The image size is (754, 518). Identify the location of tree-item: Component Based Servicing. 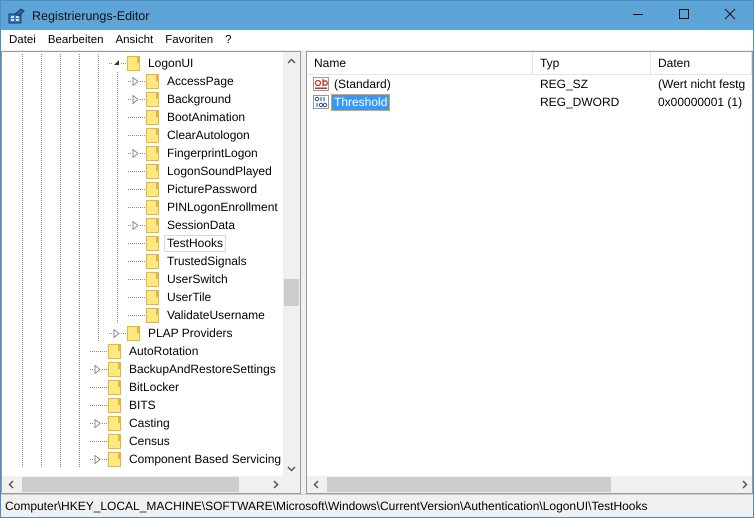
(204, 459).